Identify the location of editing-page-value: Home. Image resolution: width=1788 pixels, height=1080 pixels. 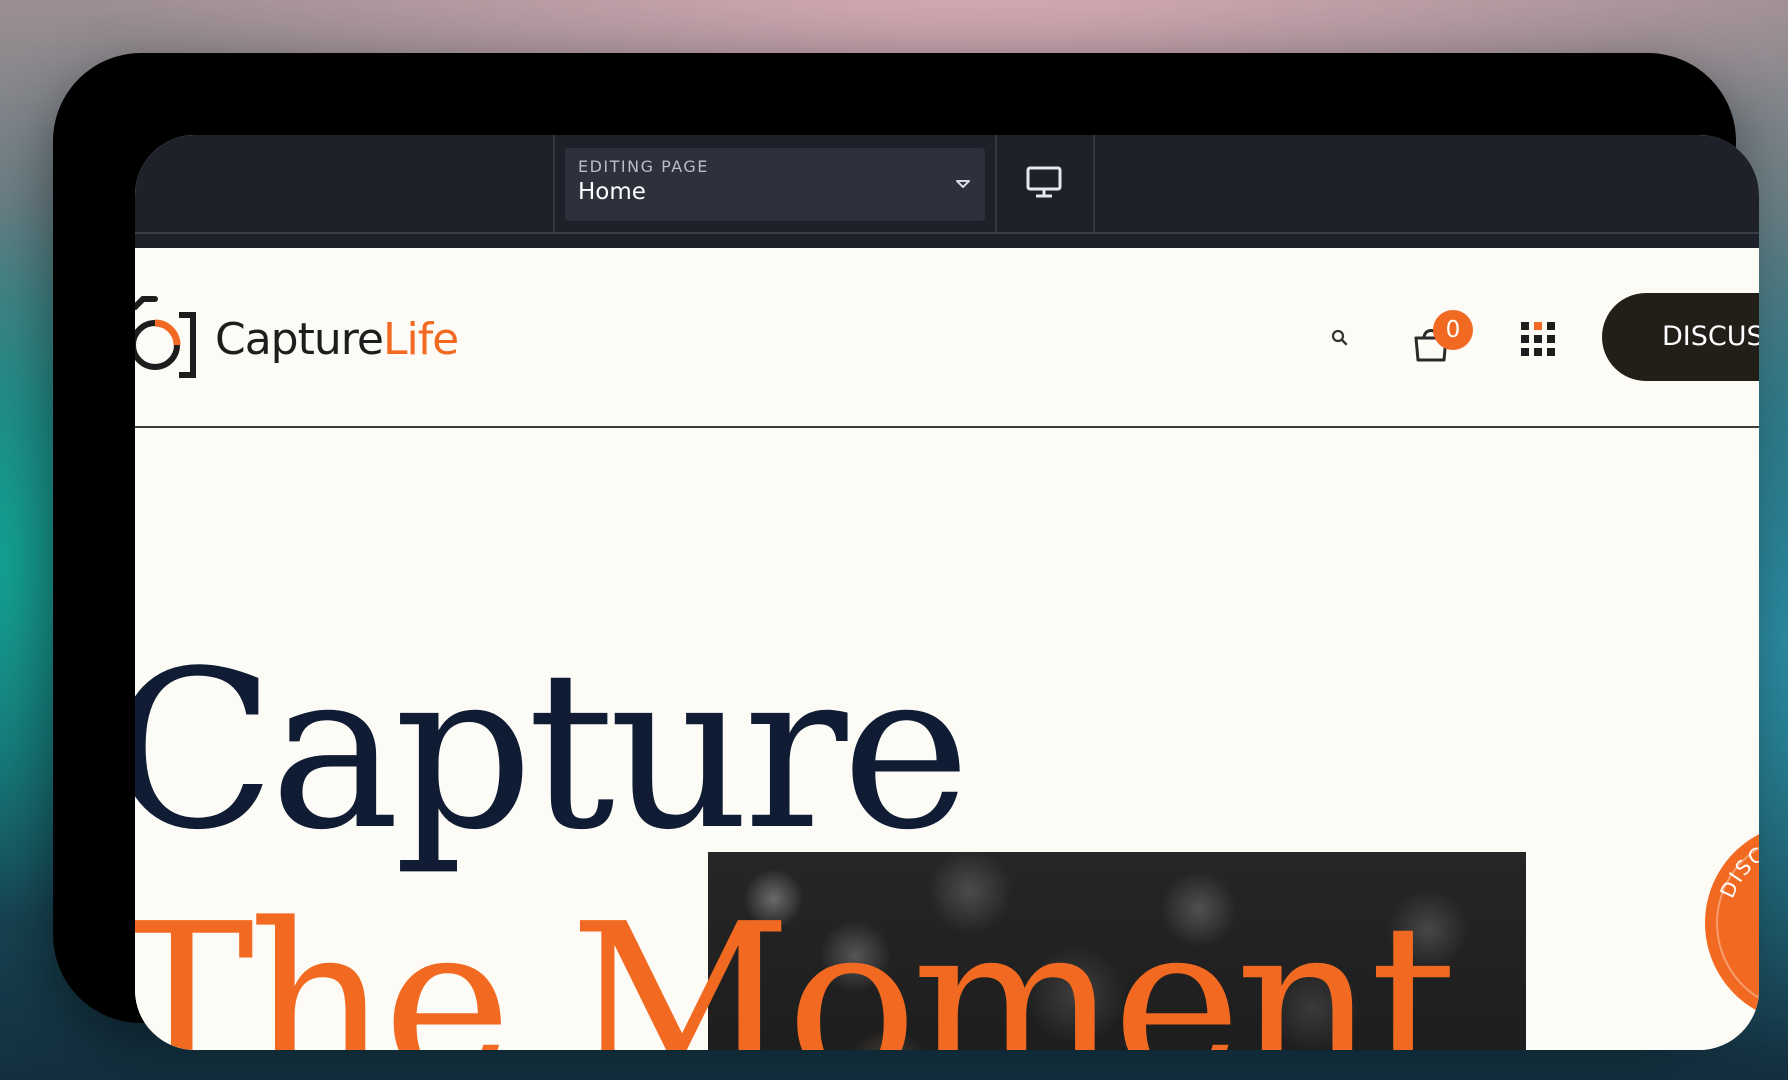
(612, 192).